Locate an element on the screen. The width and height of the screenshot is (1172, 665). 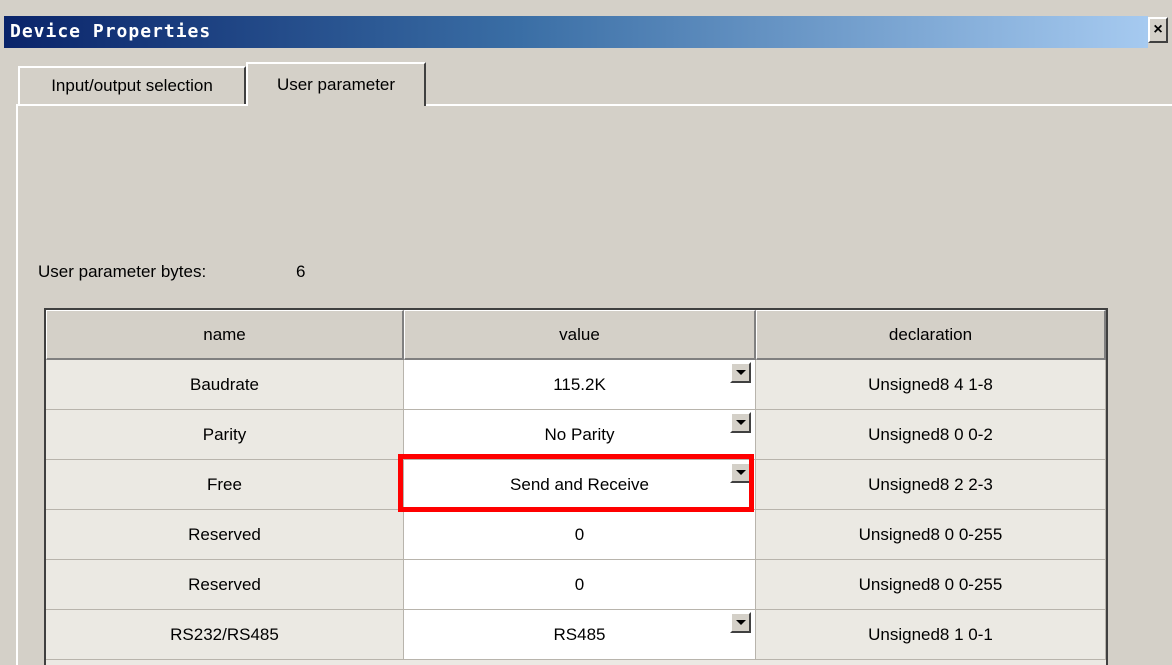
column-header-value: value is located at coordinates (580, 335).